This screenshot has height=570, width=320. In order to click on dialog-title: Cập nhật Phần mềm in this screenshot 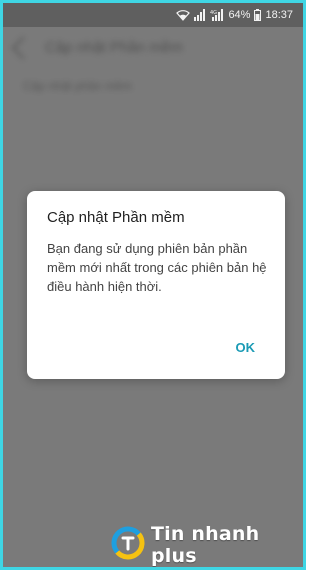, I will do `click(116, 217)`.